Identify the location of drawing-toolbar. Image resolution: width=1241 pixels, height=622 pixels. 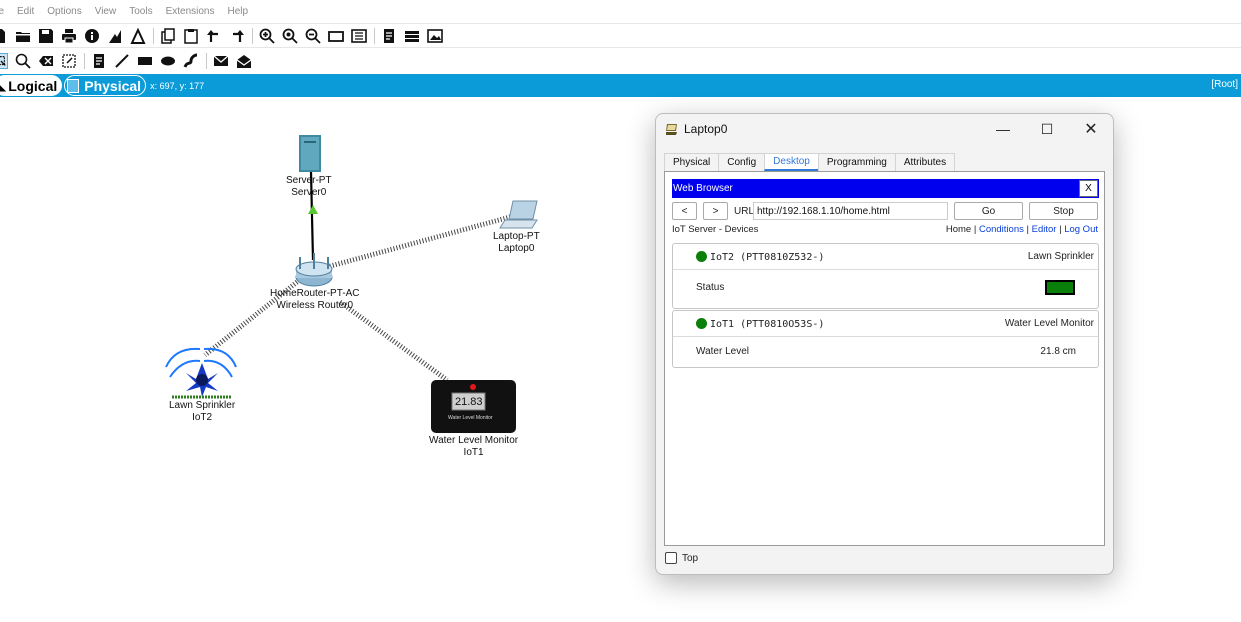
(620, 61).